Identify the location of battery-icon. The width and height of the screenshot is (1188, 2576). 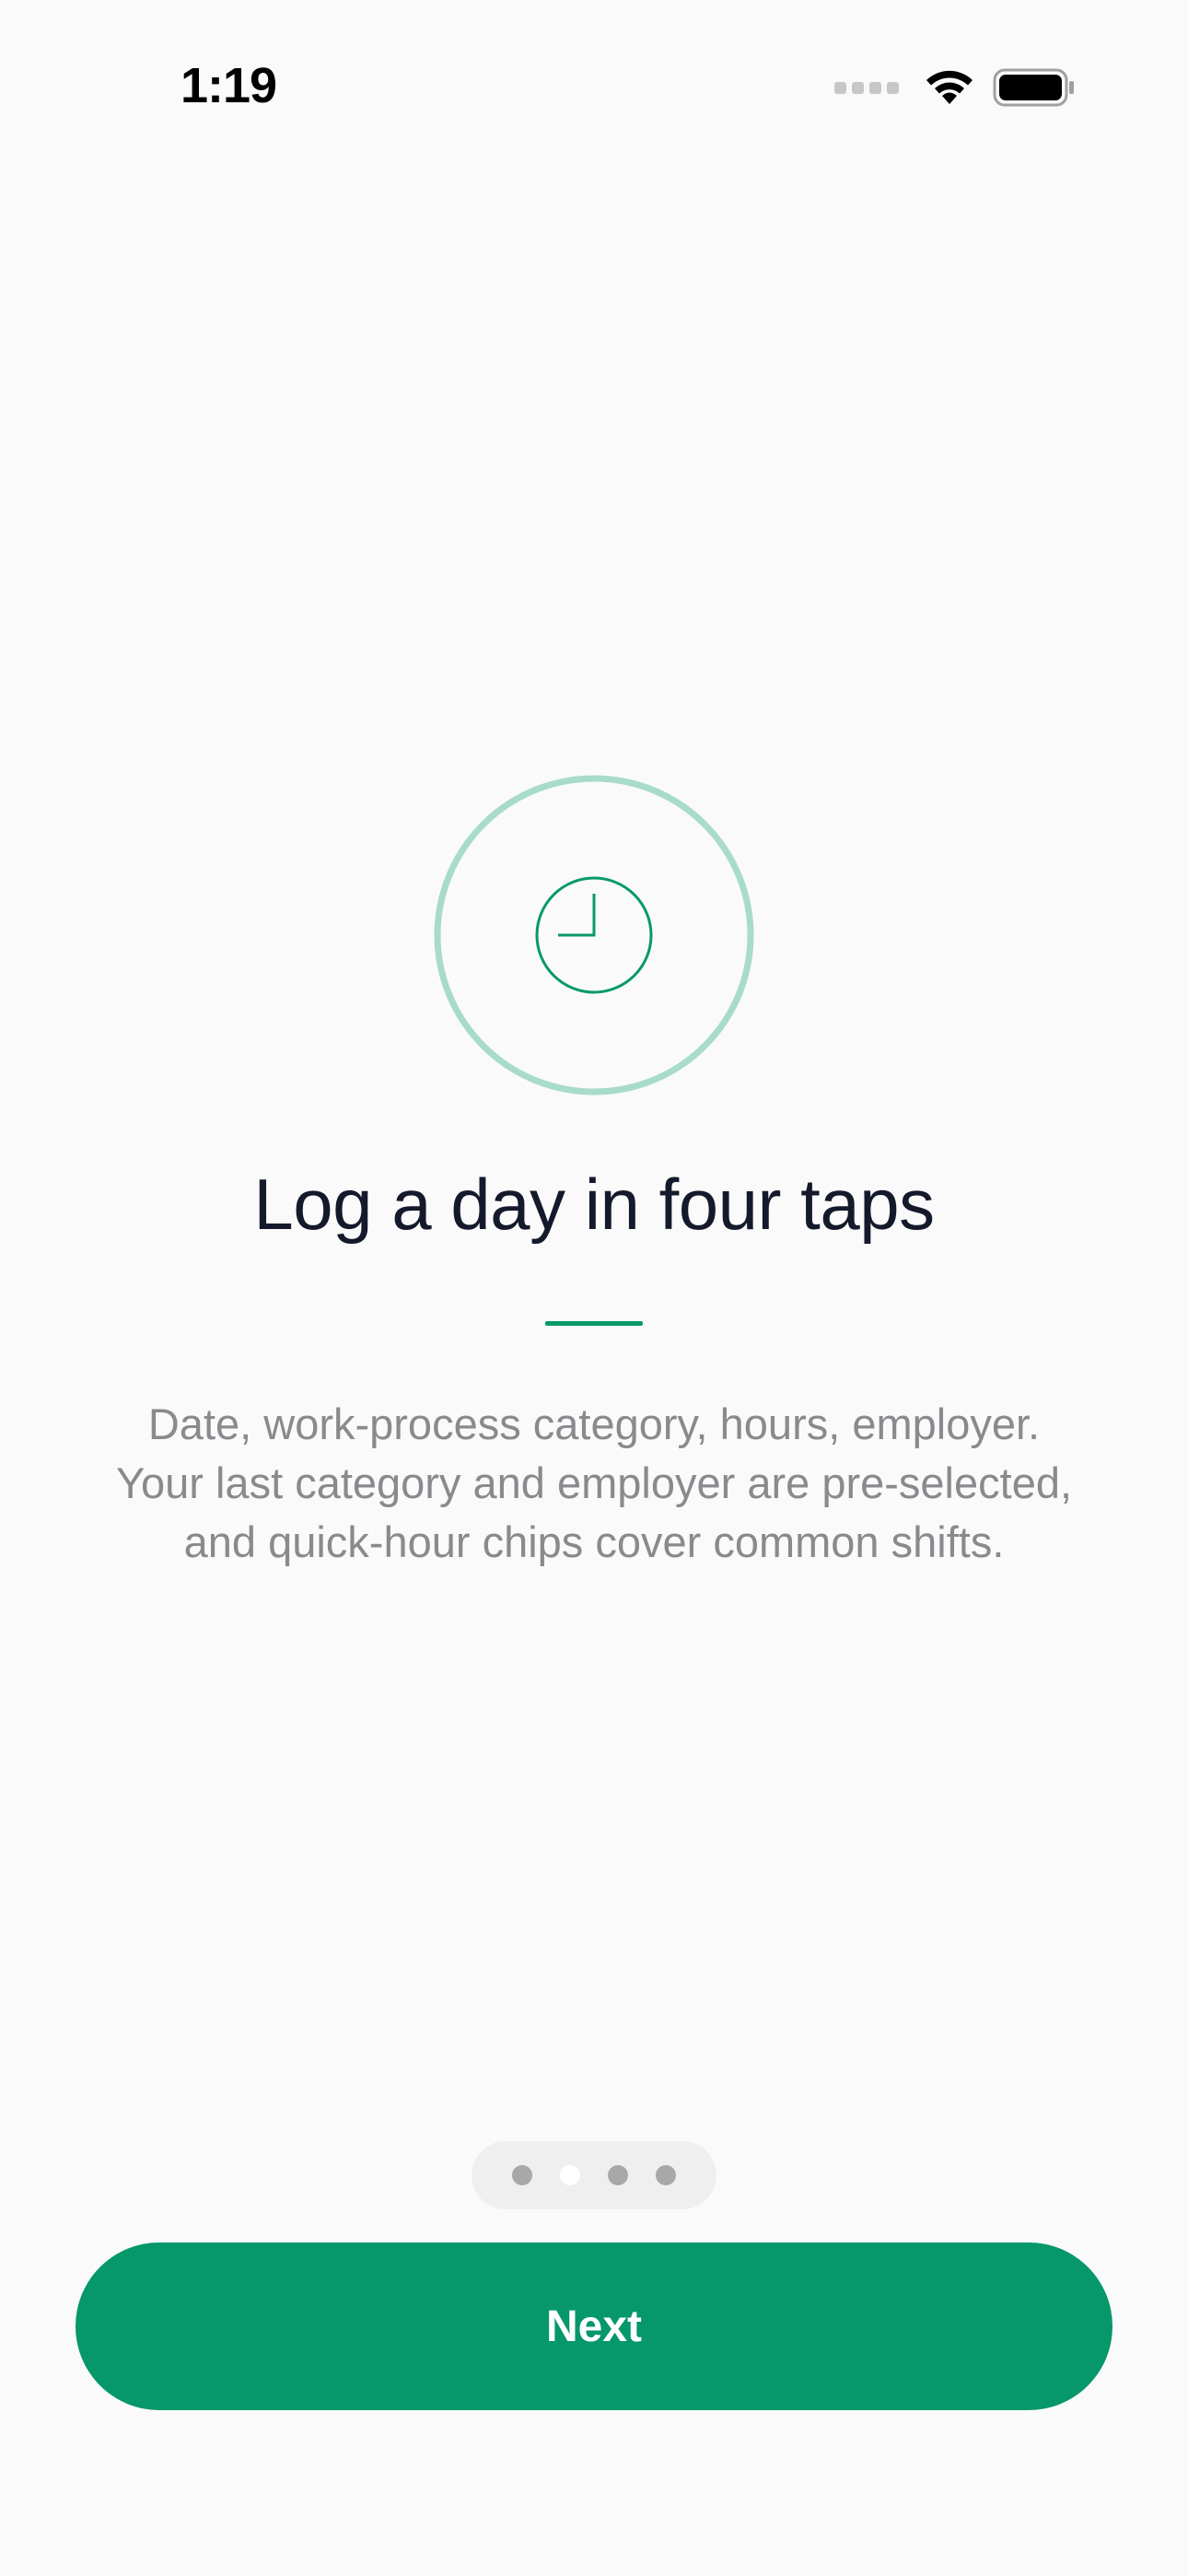
(1033, 87).